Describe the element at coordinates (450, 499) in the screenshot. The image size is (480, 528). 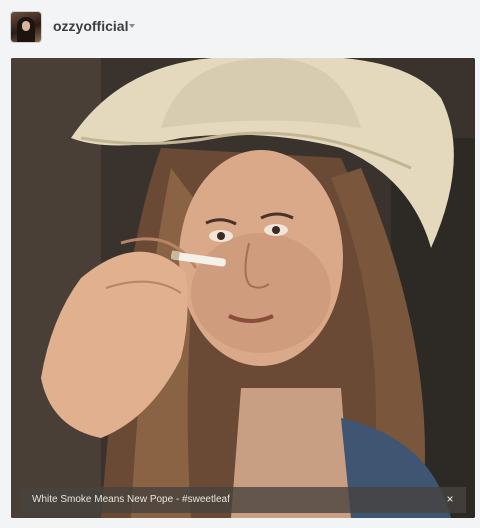
I see `close-icon: ×` at that location.